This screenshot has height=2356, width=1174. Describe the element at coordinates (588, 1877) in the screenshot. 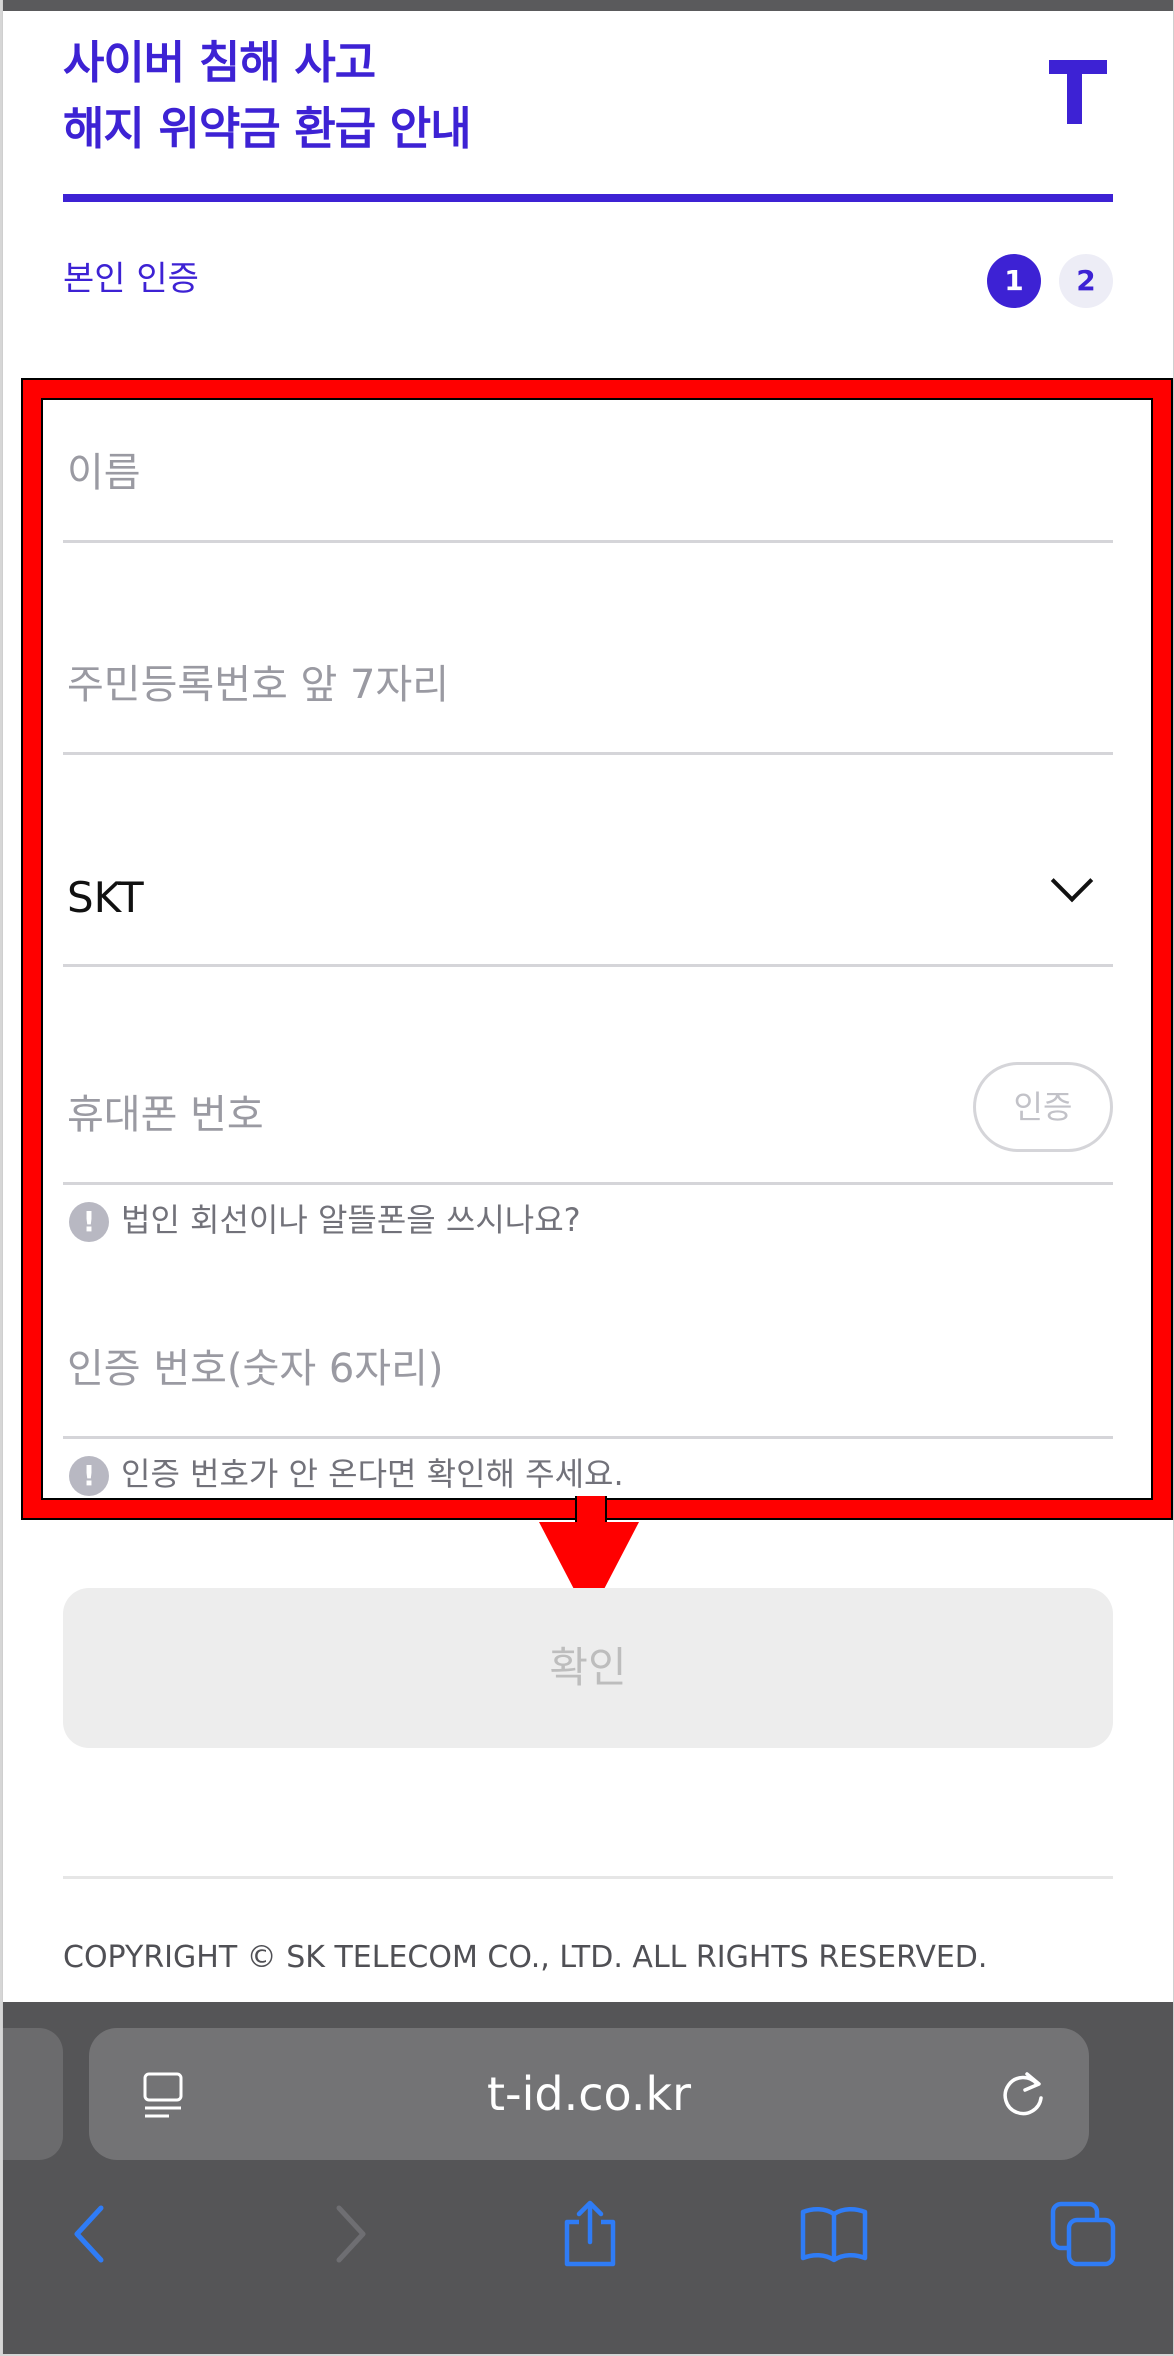

I see `footer-divider` at that location.